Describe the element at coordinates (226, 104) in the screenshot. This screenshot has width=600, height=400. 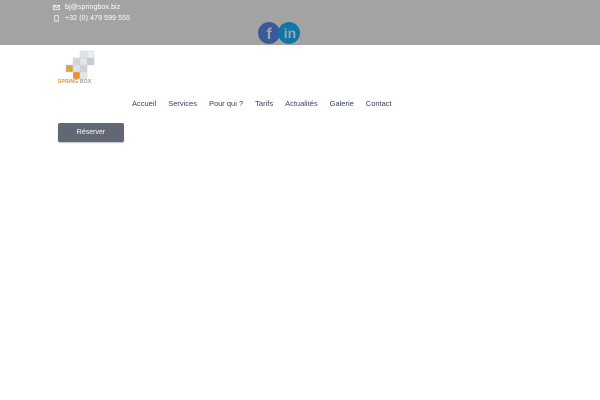
I see `nav-item-pour-qui: Pour qui ?` at that location.